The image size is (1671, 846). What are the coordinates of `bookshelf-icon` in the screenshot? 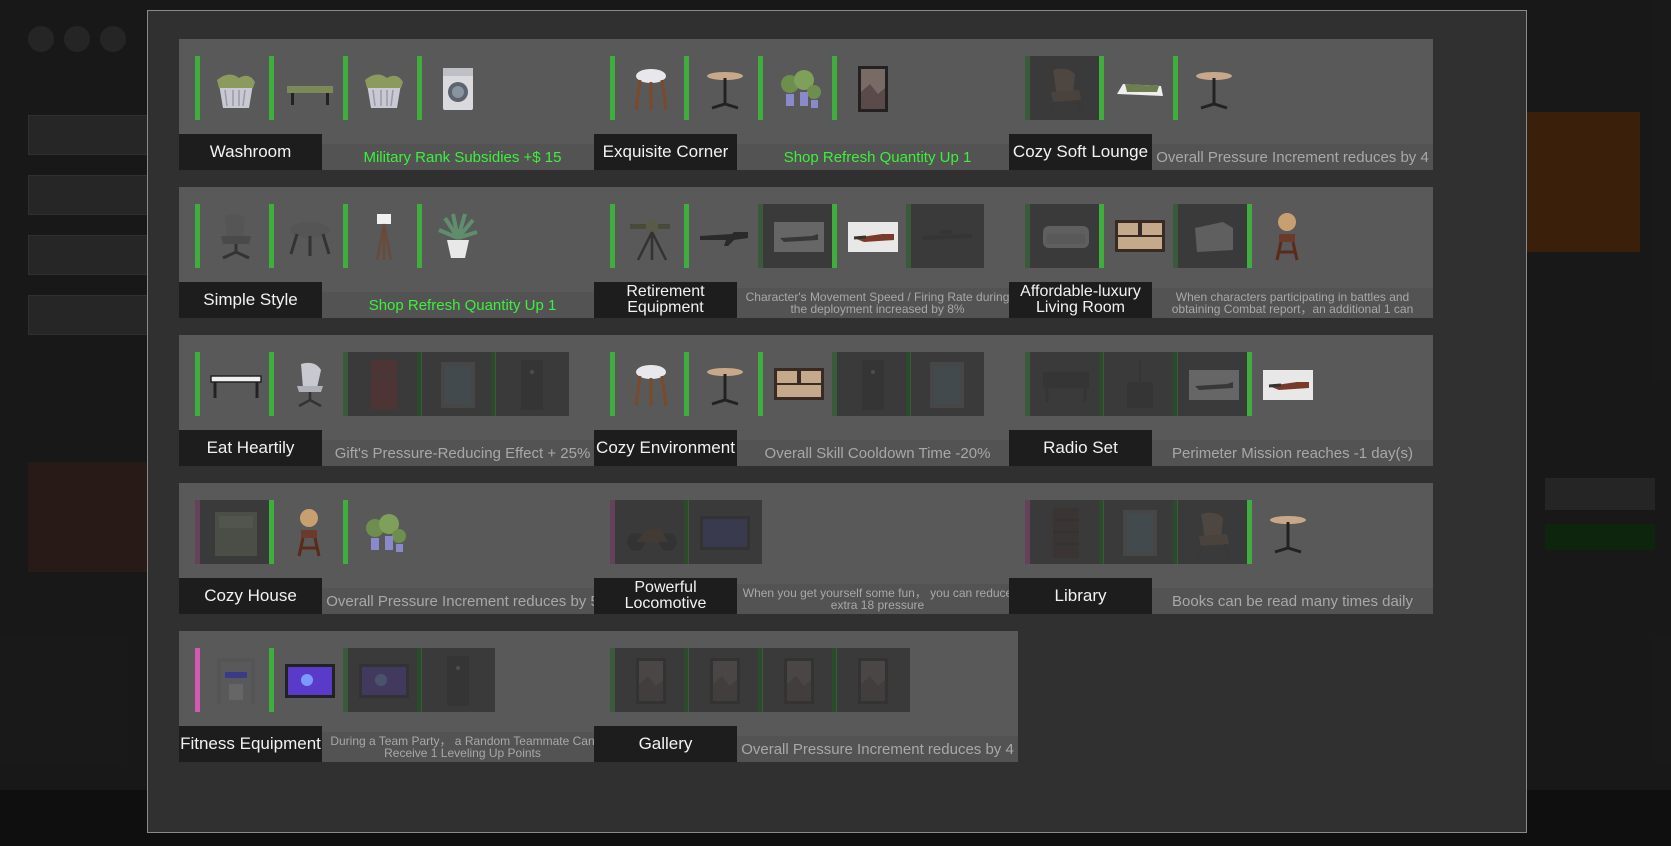 It's located at (1066, 533).